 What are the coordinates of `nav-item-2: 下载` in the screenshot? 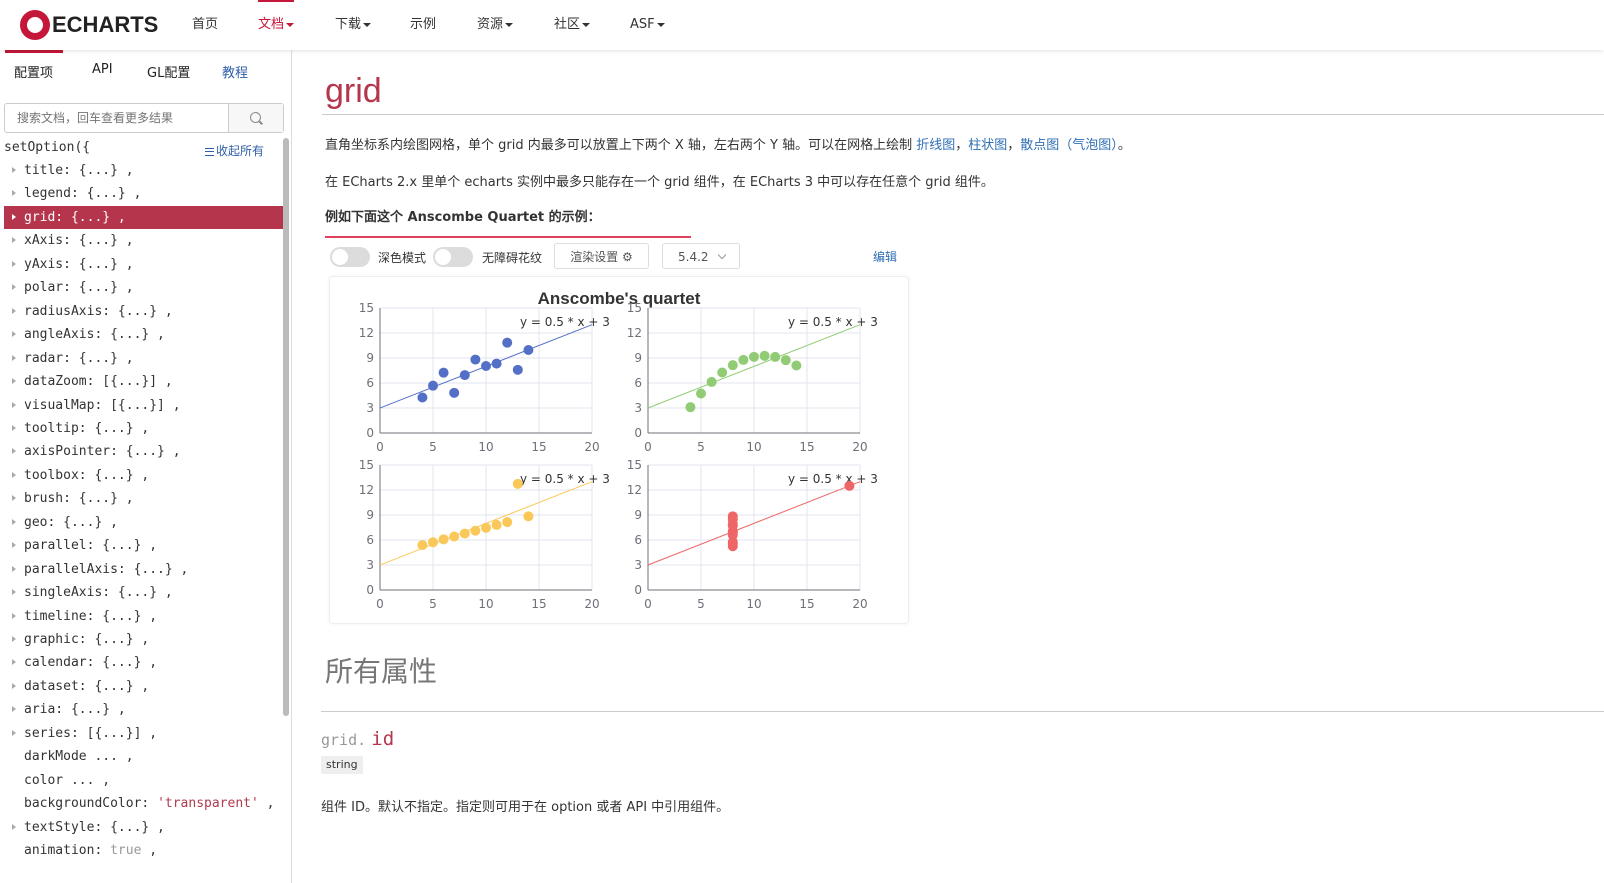 It's located at (353, 25).